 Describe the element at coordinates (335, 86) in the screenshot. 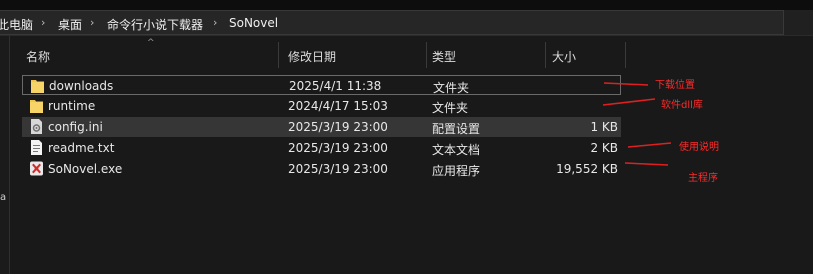

I see `file-modified: 2025/4/1 11:38` at that location.